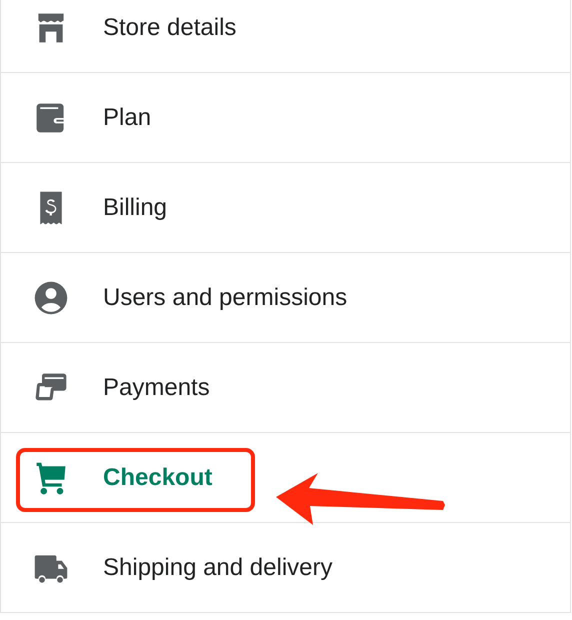  What do you see at coordinates (285, 568) in the screenshot?
I see `nav-item: Shipping and delivery` at bounding box center [285, 568].